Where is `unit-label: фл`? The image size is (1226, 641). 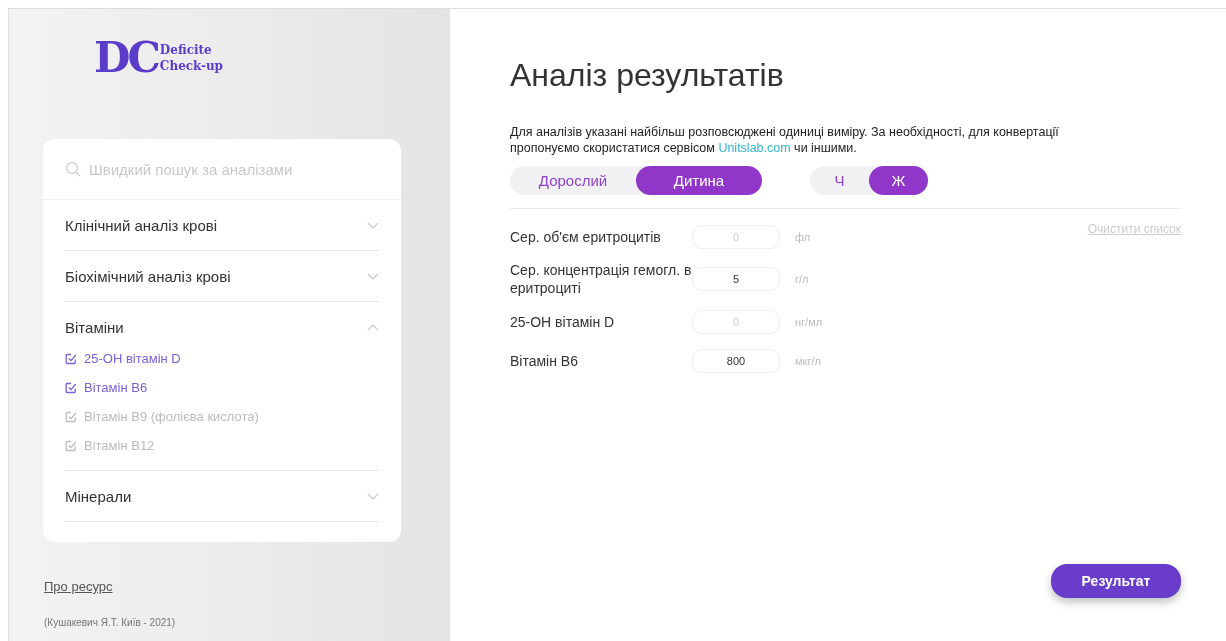 unit-label: фл is located at coordinates (803, 236).